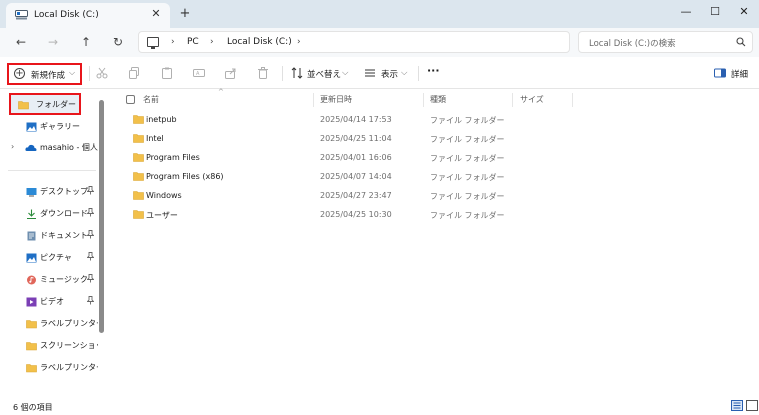 Image resolution: width=759 pixels, height=415 pixels. I want to click on file-date: 2025/04/07 14:04, so click(356, 176).